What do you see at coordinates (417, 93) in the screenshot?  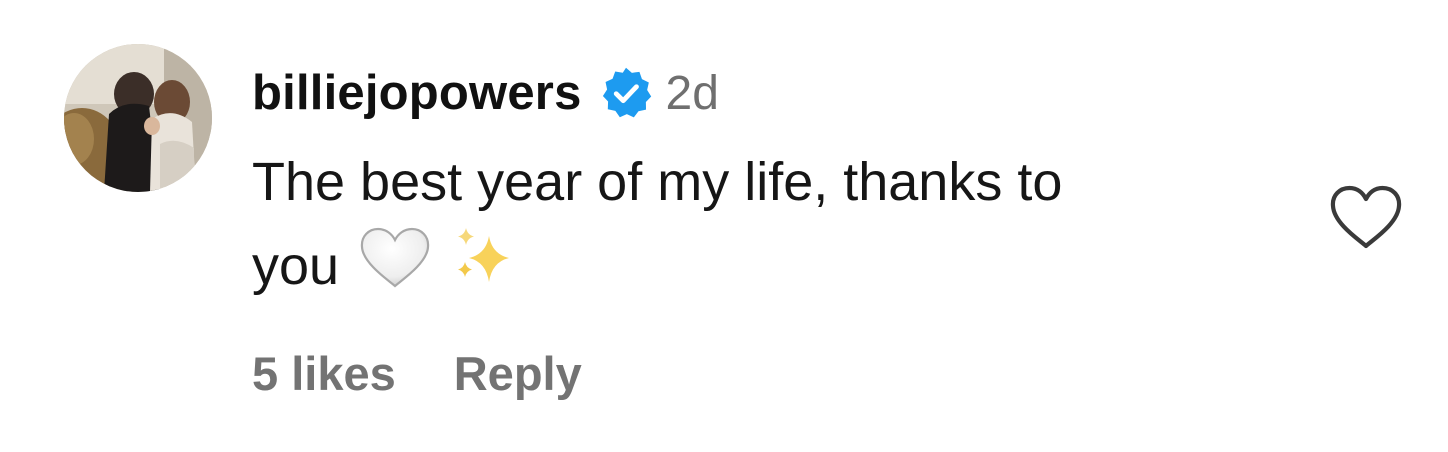 I see `username-link: billiejopowers` at bounding box center [417, 93].